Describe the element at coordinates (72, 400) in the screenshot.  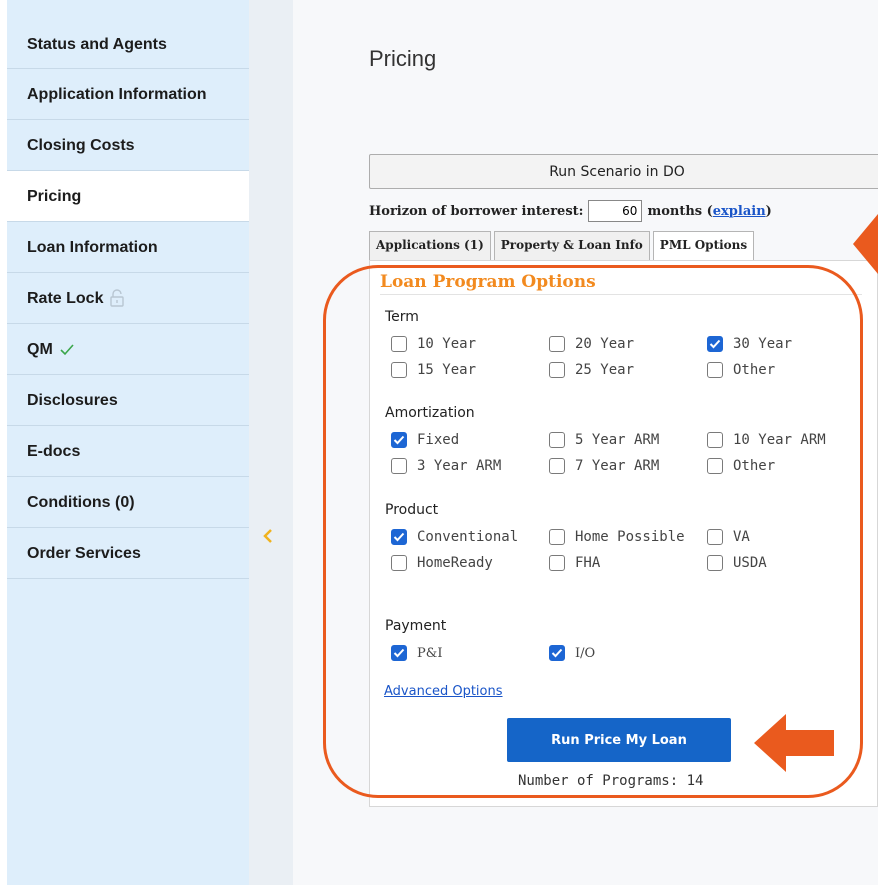
I see `sidebar-item-label: Disclosures` at that location.